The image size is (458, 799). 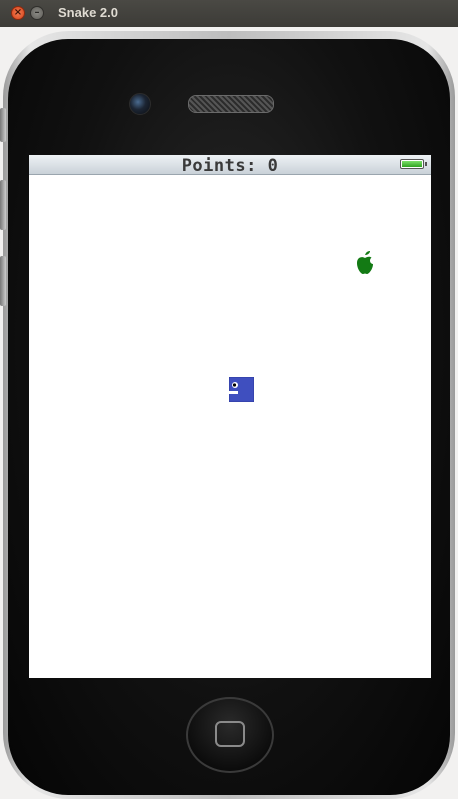 What do you see at coordinates (3, 125) in the screenshot?
I see `phone-side-switch` at bounding box center [3, 125].